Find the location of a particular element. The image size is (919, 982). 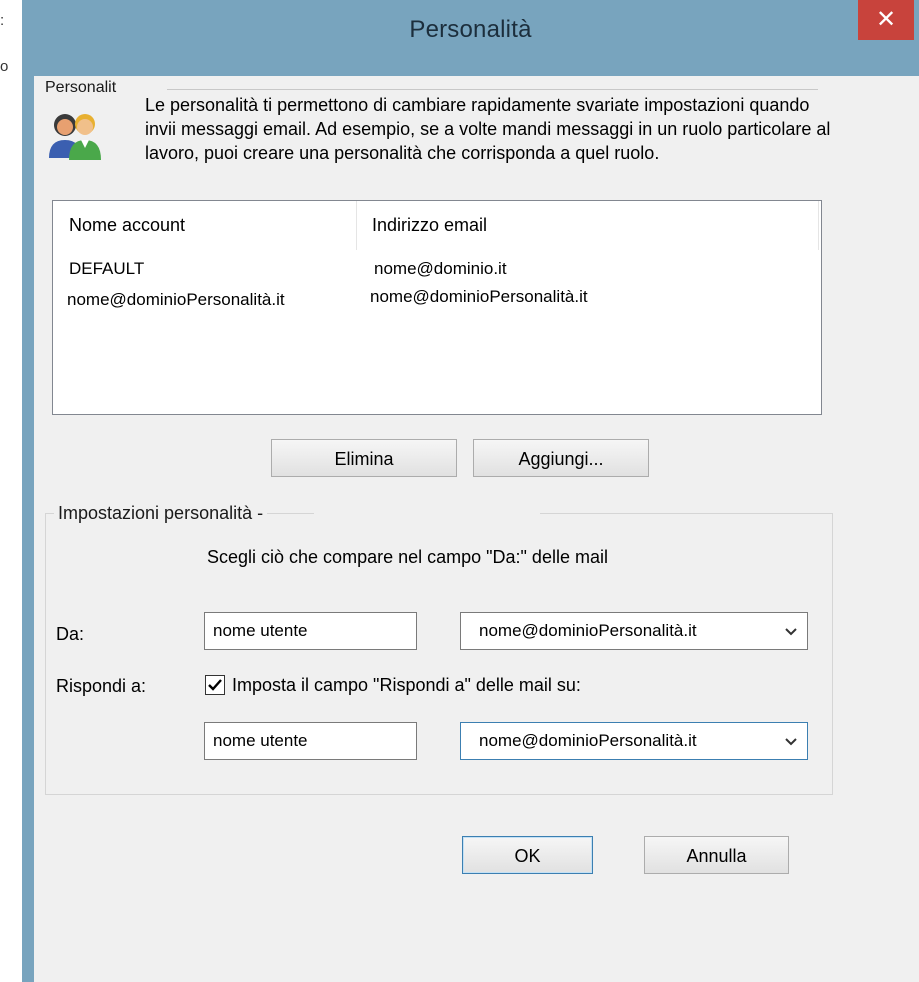

reply-to-email-select: nome@dominioPersonalità.it is located at coordinates (634, 741).